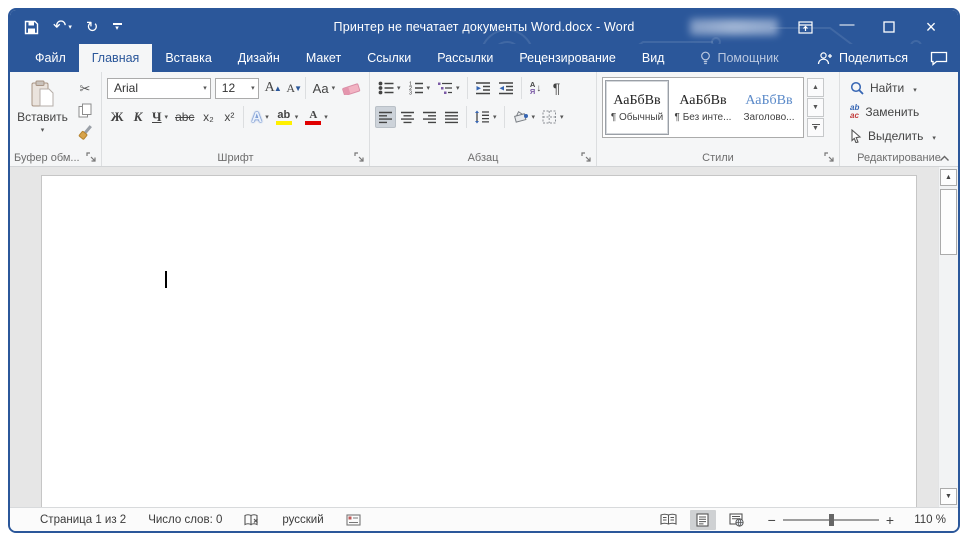 This screenshot has width=968, height=541. I want to click on collapse-ribbon-icon, so click(944, 158).